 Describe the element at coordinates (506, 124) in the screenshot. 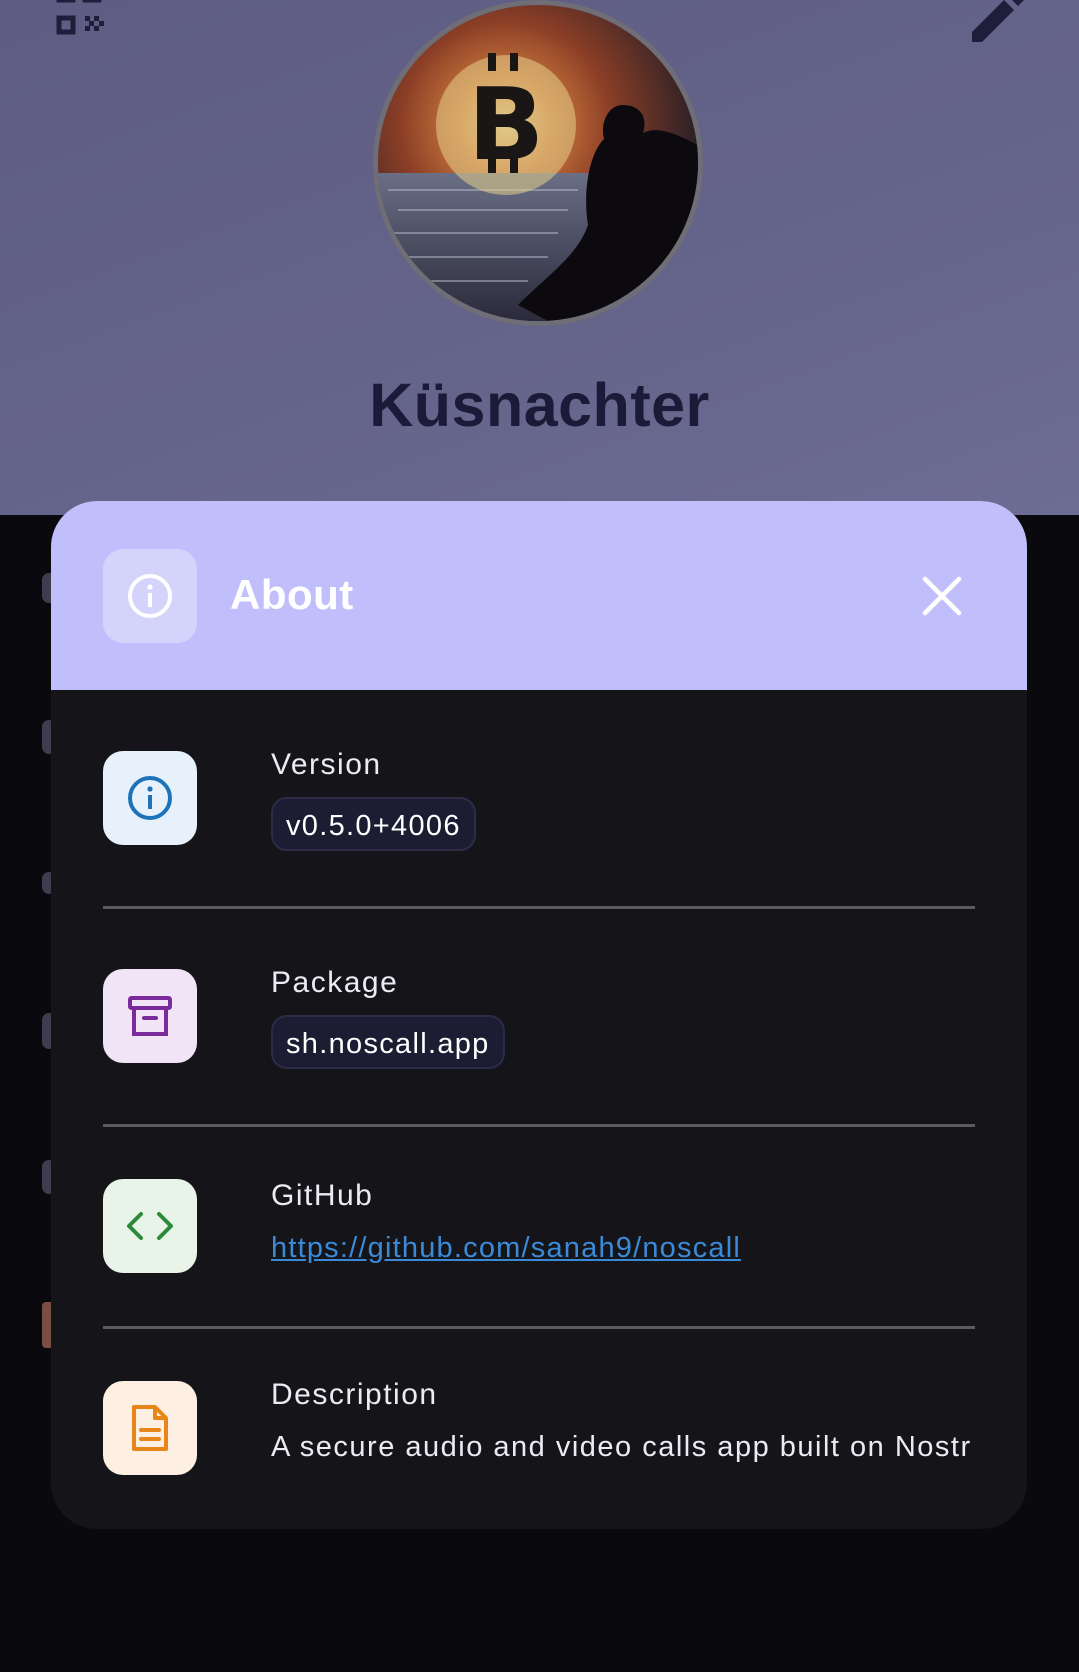

I see `svg-text: B` at that location.